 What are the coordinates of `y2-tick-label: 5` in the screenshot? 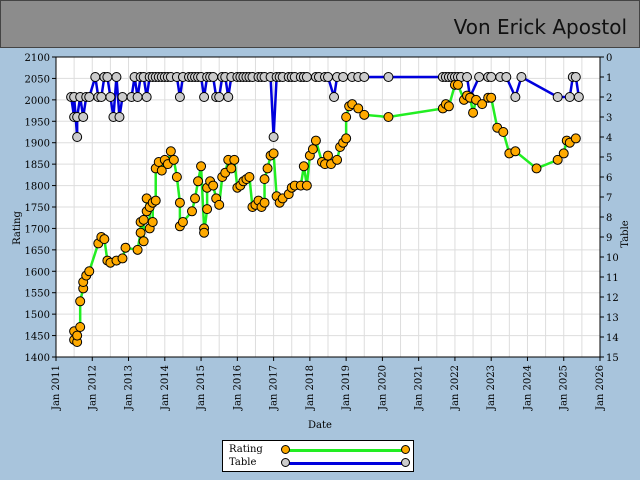 It's located at (609, 158).